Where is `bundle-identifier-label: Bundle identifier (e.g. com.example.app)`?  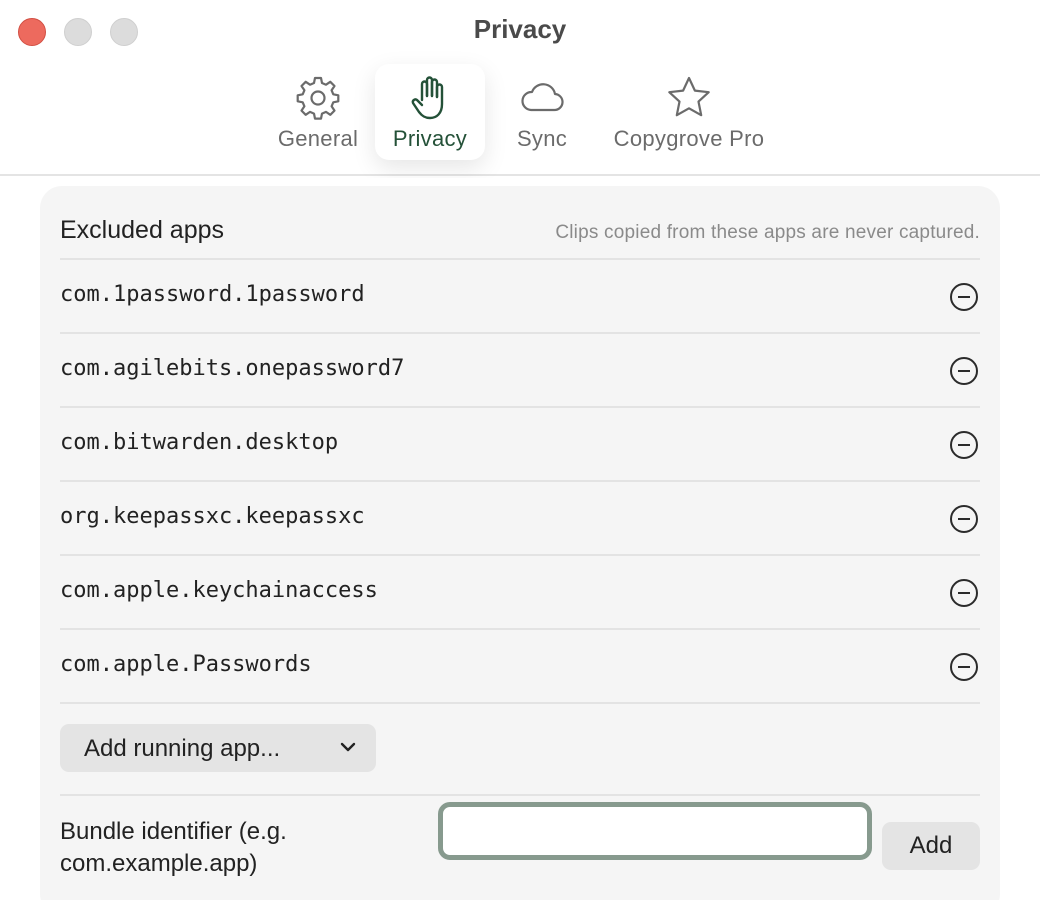 bundle-identifier-label: Bundle identifier (e.g. com.example.app) is located at coordinates (173, 847).